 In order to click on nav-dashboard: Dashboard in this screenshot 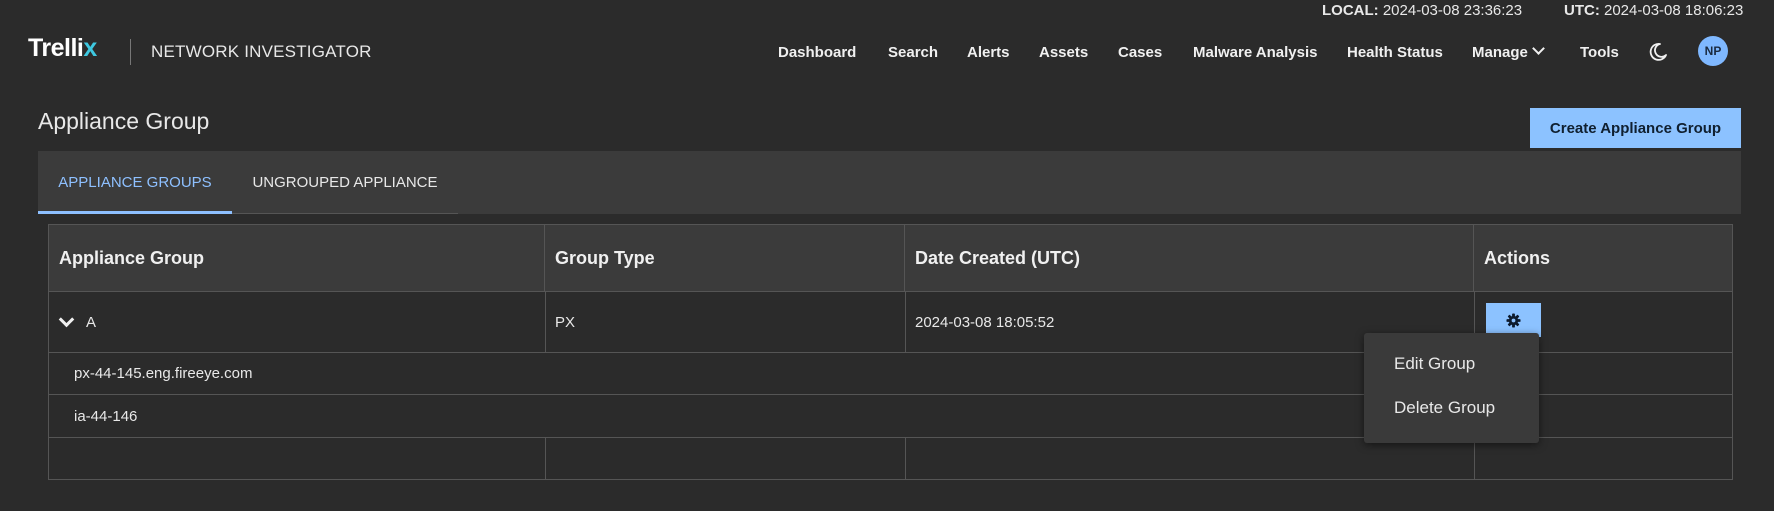, I will do `click(817, 52)`.